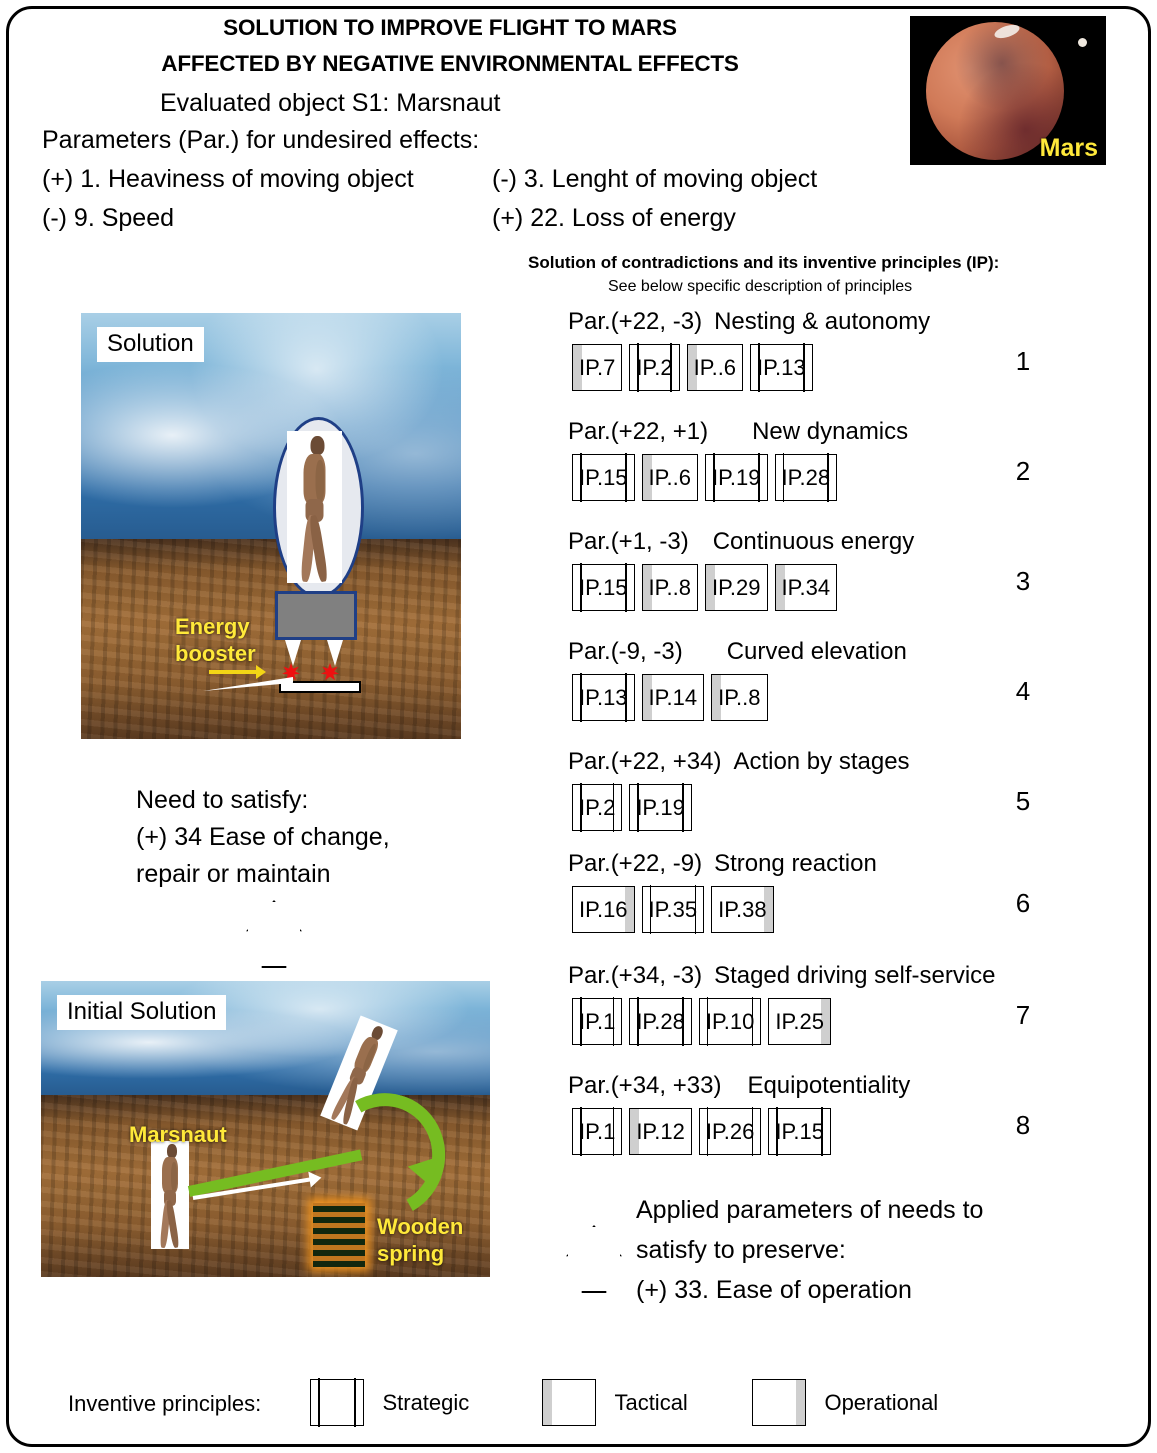 Image resolution: width=1157 pixels, height=1453 pixels. I want to click on ip-box: IP.25, so click(799, 1021).